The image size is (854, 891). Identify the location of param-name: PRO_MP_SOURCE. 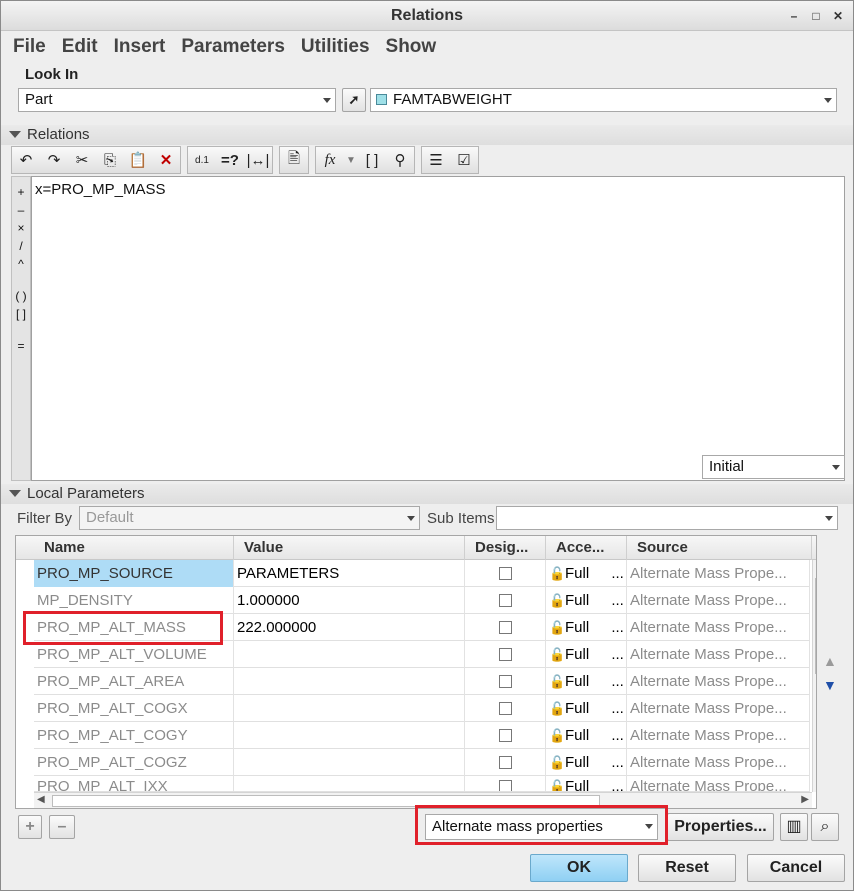
(134, 573).